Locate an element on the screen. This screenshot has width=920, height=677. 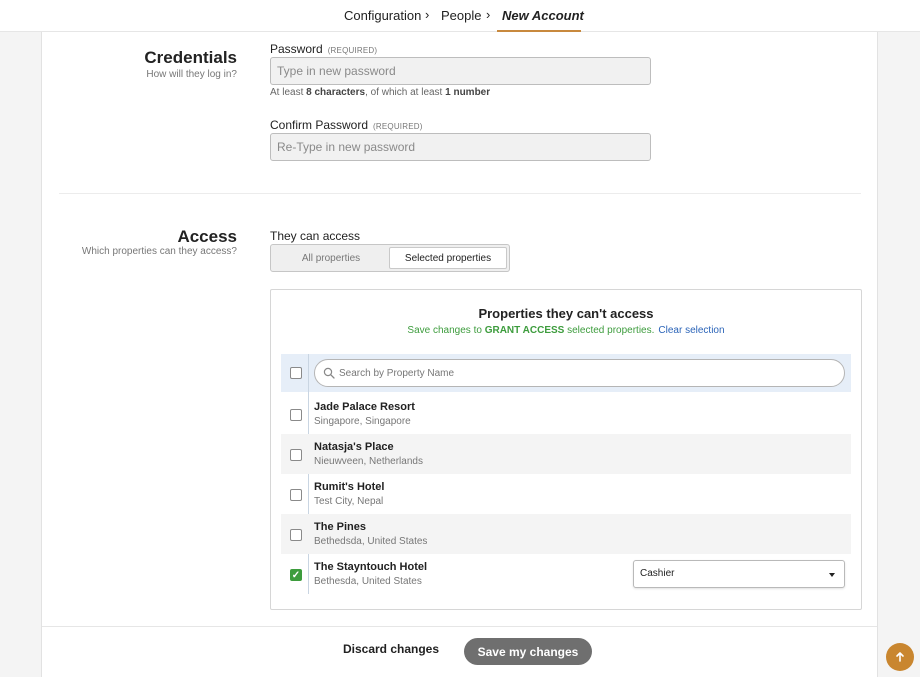
password-input is located at coordinates (460, 71).